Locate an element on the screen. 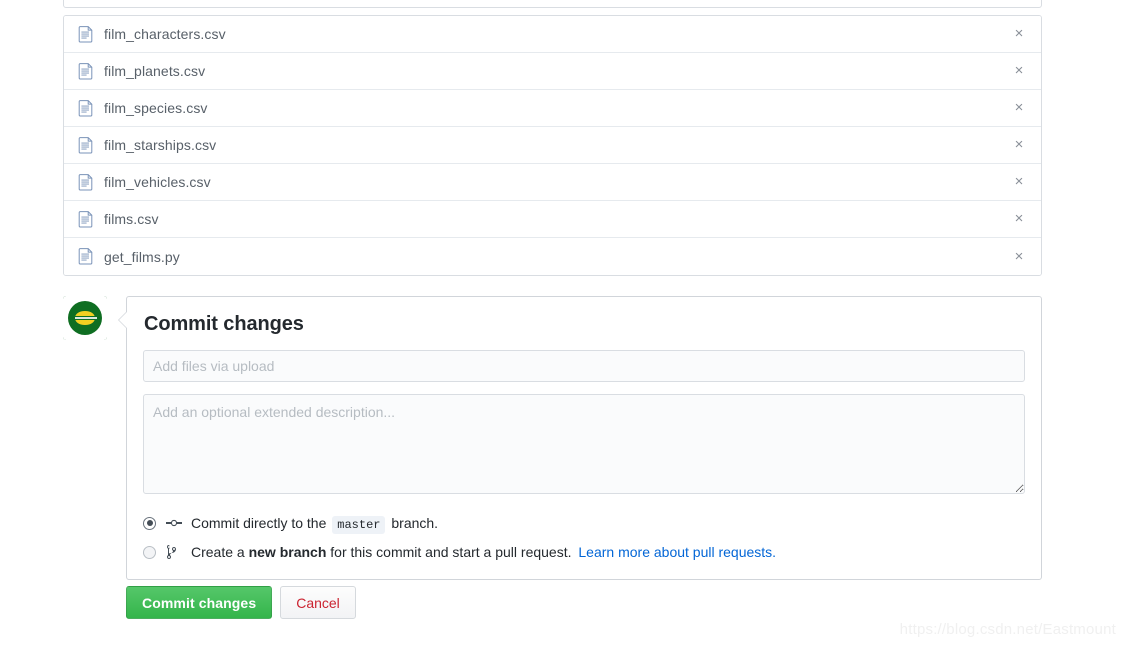  file-name: film_starships.csv is located at coordinates (160, 145).